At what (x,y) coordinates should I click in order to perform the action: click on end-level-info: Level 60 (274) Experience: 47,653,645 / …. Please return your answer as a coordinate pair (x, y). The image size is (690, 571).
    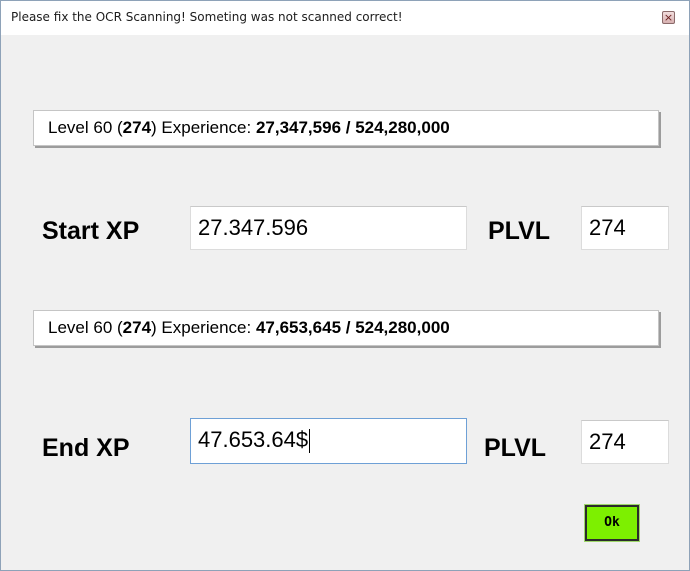
    Looking at the image, I should click on (346, 328).